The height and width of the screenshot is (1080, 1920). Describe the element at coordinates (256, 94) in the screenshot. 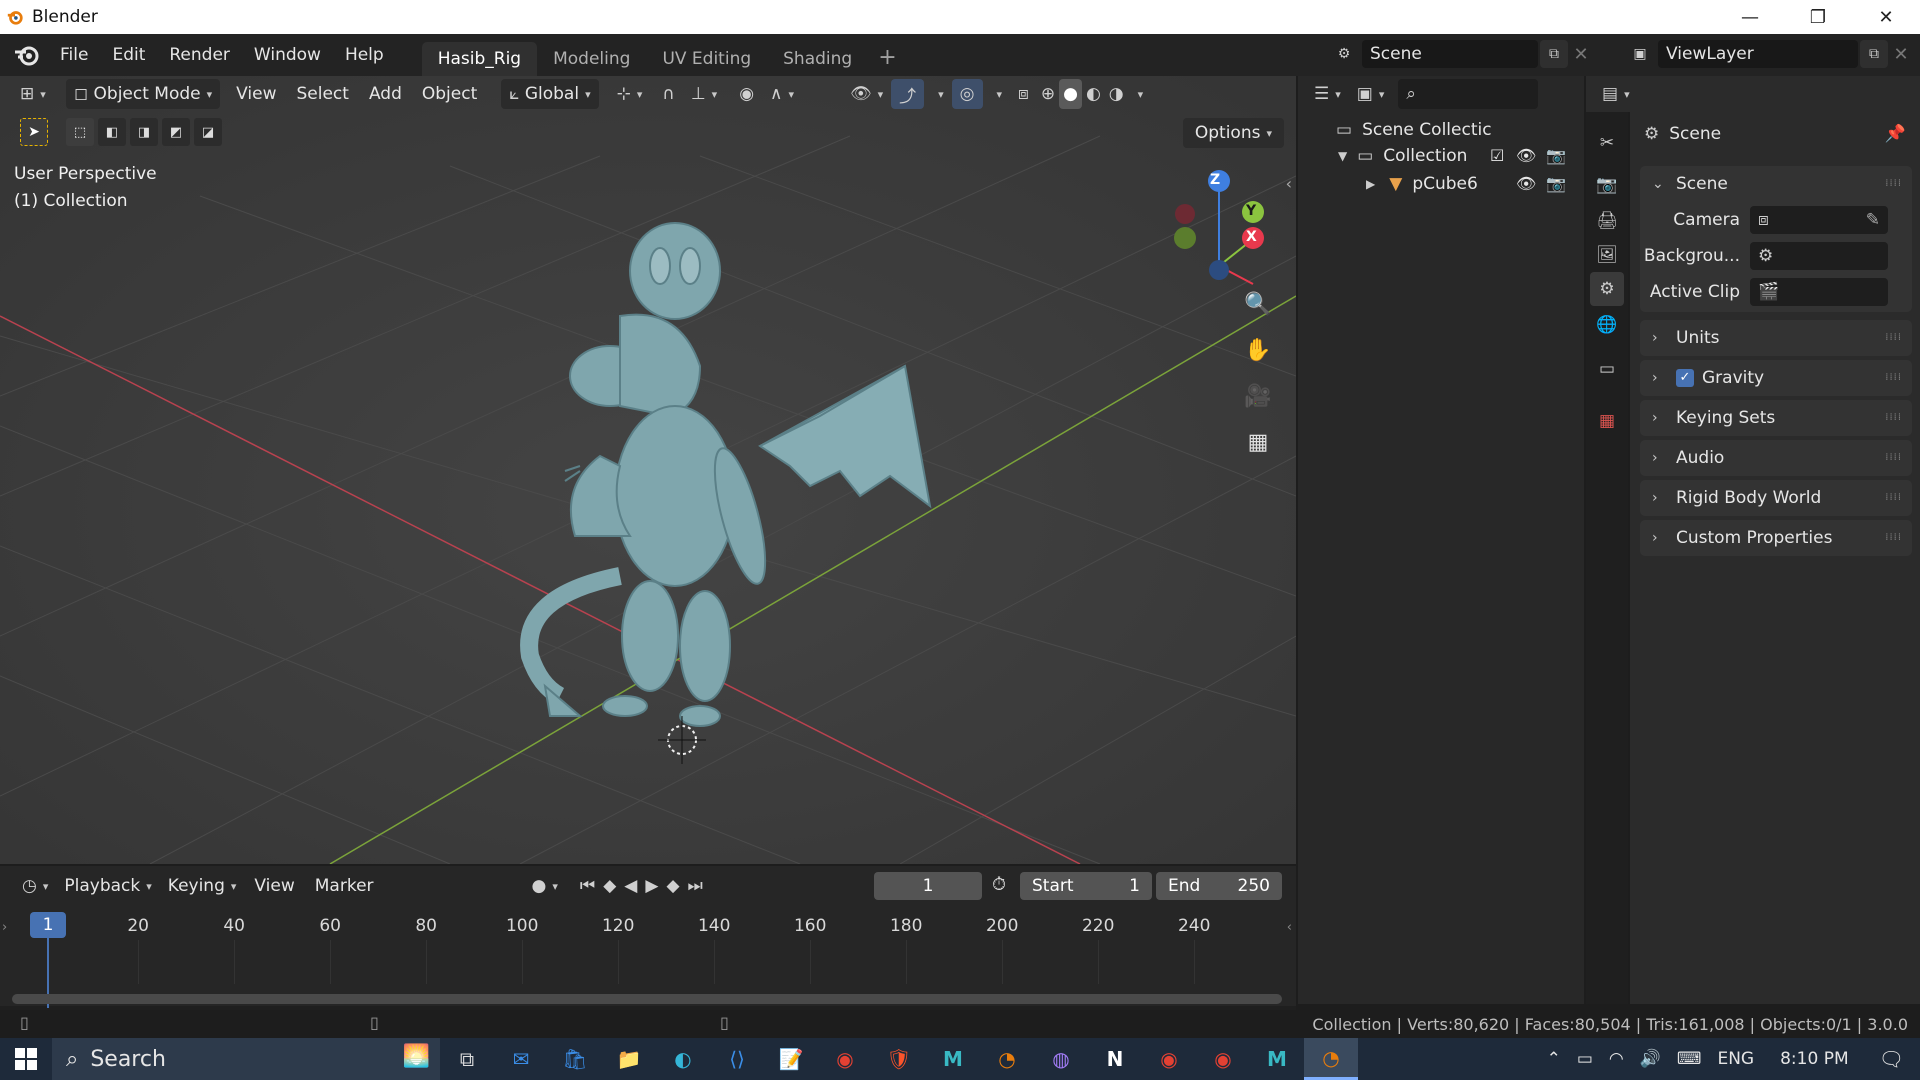

I see `viewport-menu-view: View` at that location.